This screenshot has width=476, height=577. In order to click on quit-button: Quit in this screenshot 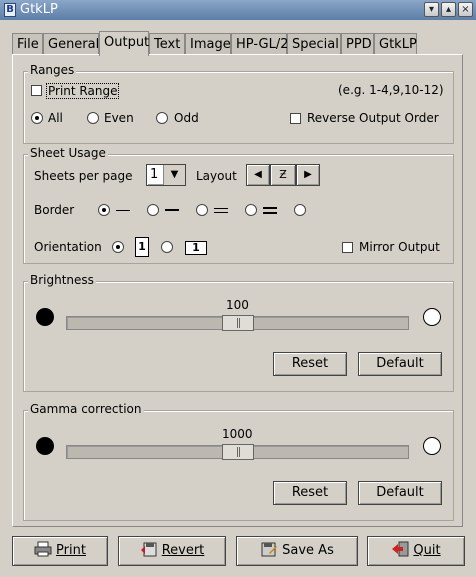, I will do `click(416, 551)`.